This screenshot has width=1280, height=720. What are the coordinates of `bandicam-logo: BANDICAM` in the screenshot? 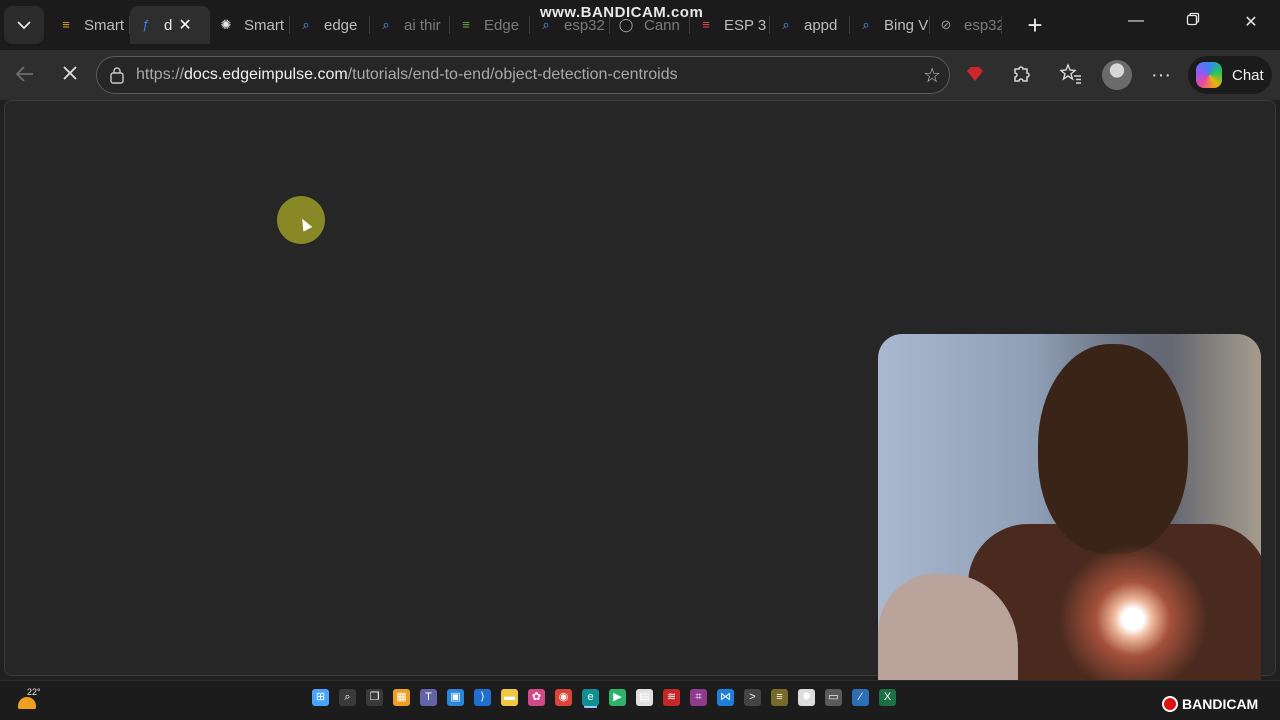 It's located at (1210, 704).